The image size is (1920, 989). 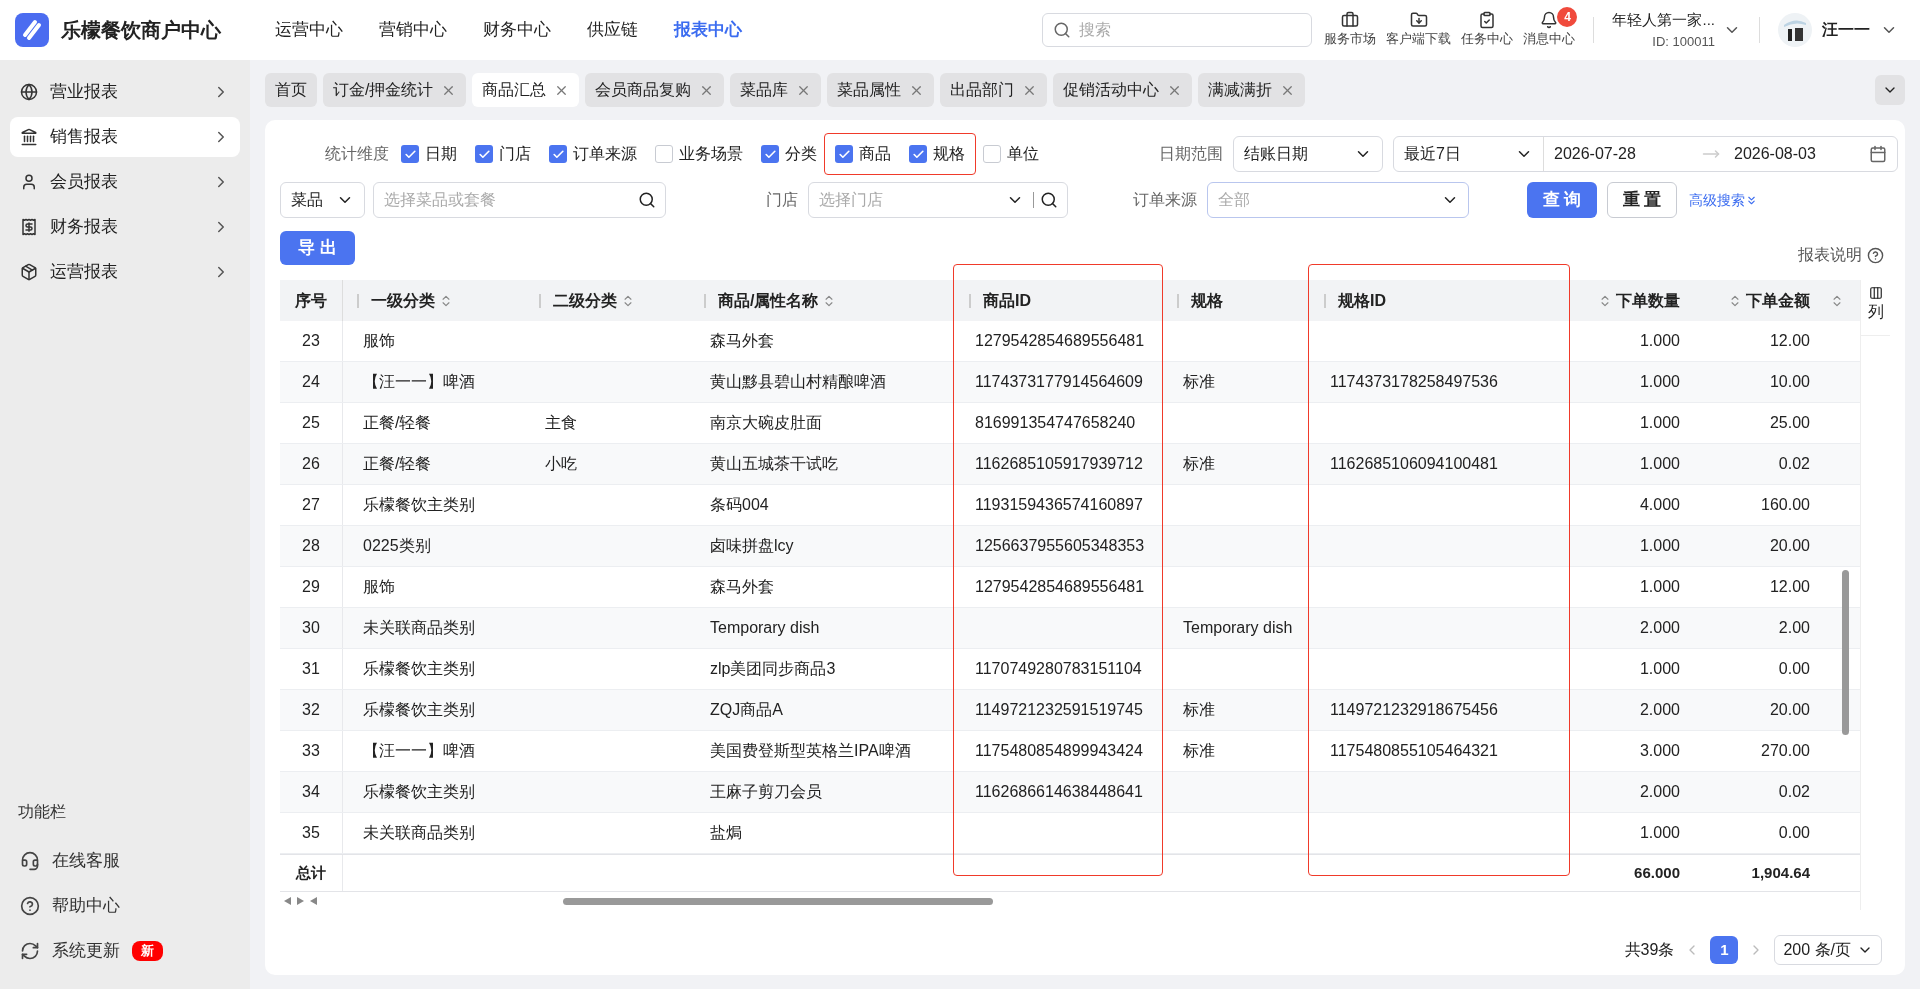 I want to click on report-note-link: 报表说明, so click(x=1841, y=255).